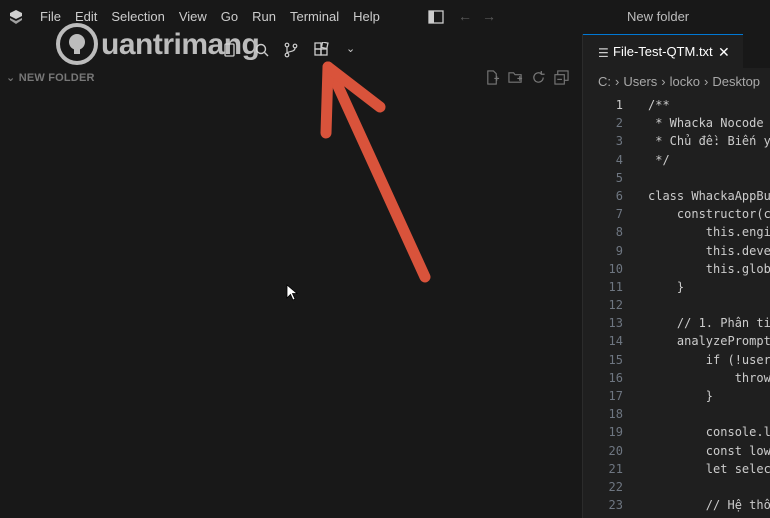 The height and width of the screenshot is (518, 770). Describe the element at coordinates (615, 432) in the screenshot. I see `line-number: 19` at that location.